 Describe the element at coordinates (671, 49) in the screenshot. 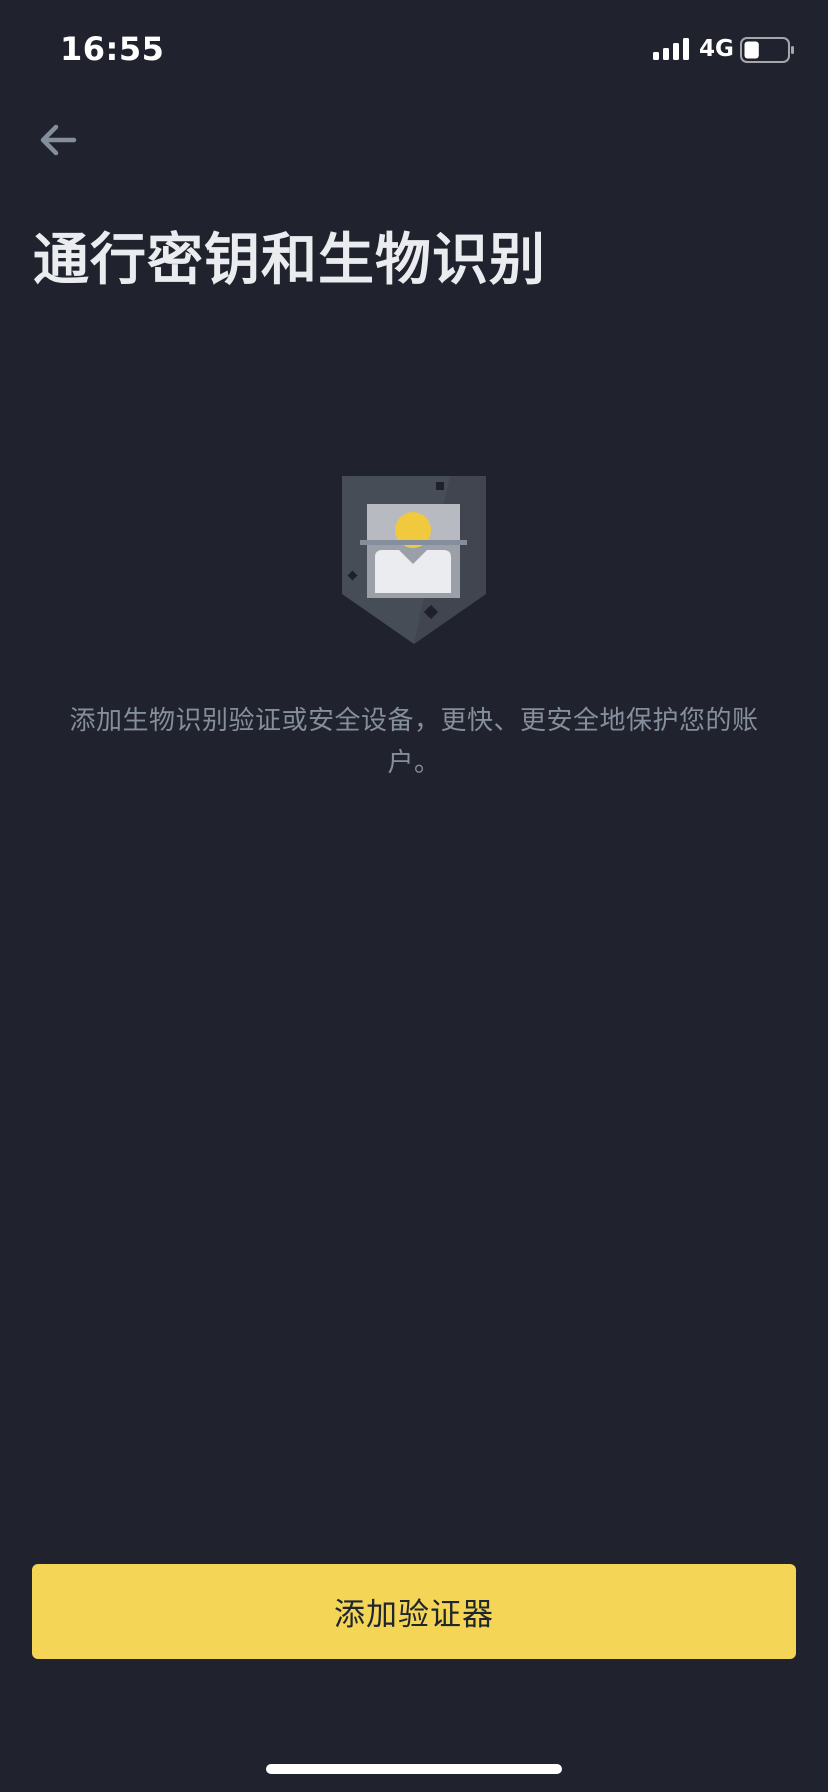

I see `signal-strength-icon` at that location.